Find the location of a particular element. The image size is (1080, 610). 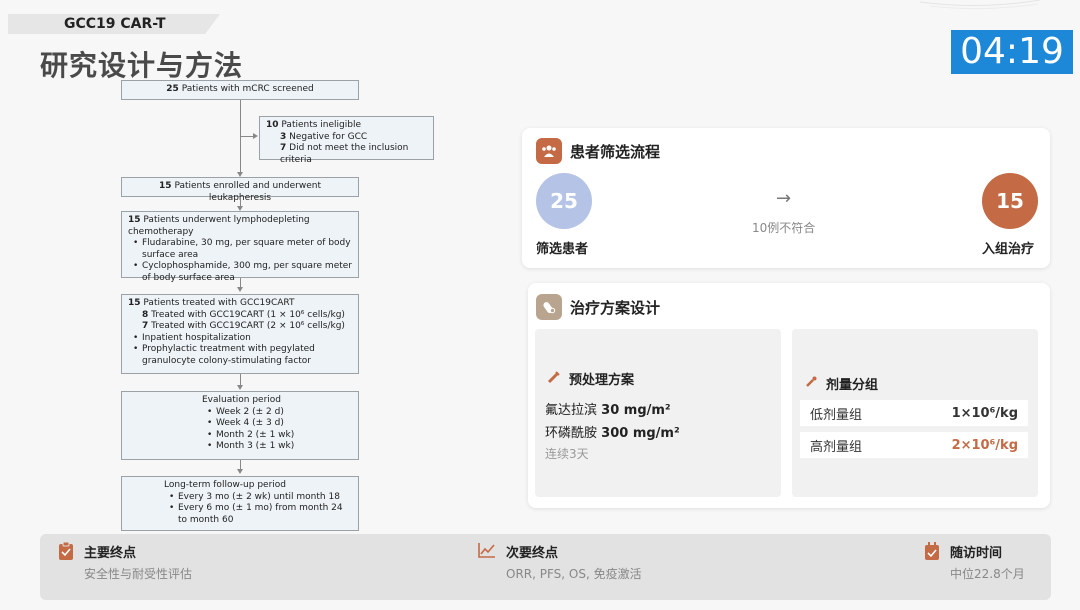

dose-row-low: 低剂量组 1×10⁶/kg is located at coordinates (914, 413).